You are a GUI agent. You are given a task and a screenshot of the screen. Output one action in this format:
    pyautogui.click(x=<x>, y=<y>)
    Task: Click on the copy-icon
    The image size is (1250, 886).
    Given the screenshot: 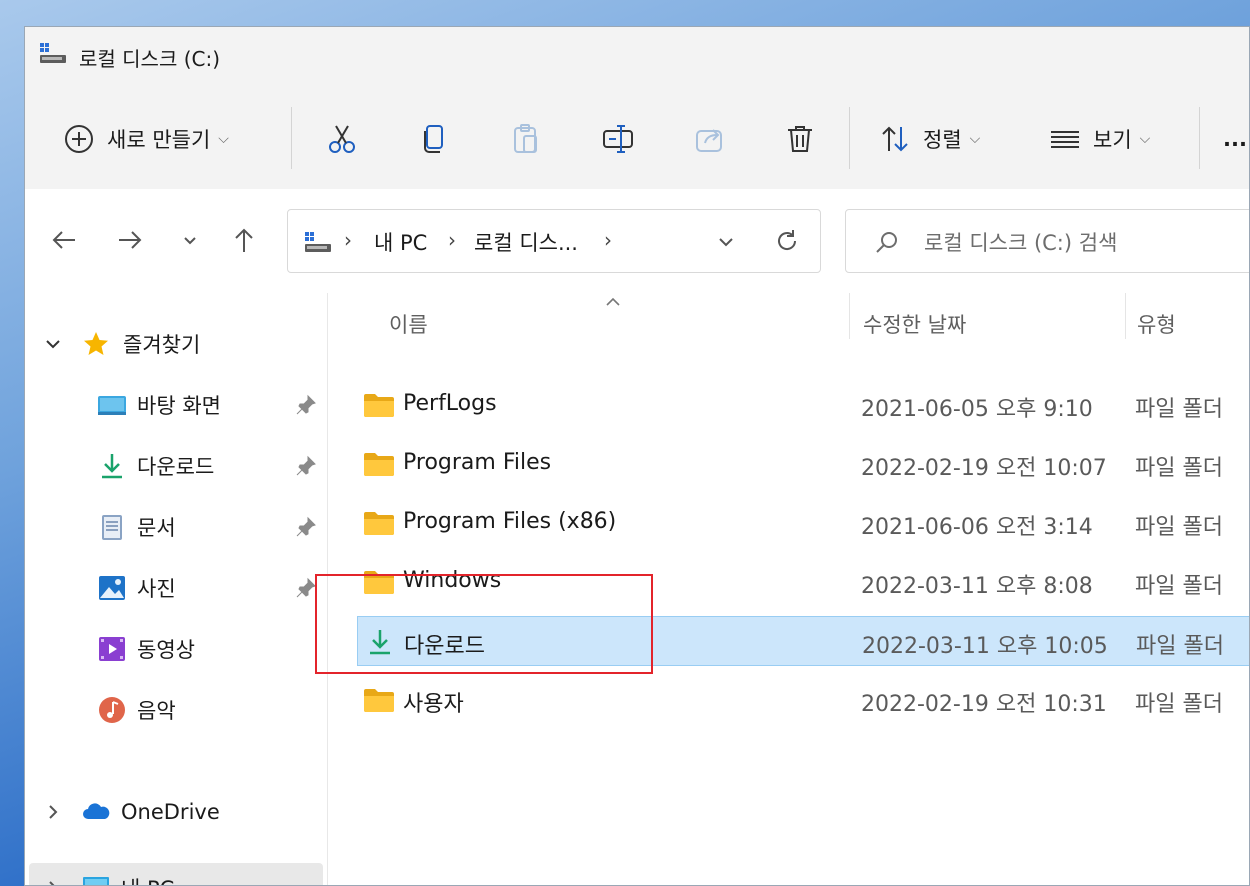 What is the action you would take?
    pyautogui.click(x=433, y=139)
    